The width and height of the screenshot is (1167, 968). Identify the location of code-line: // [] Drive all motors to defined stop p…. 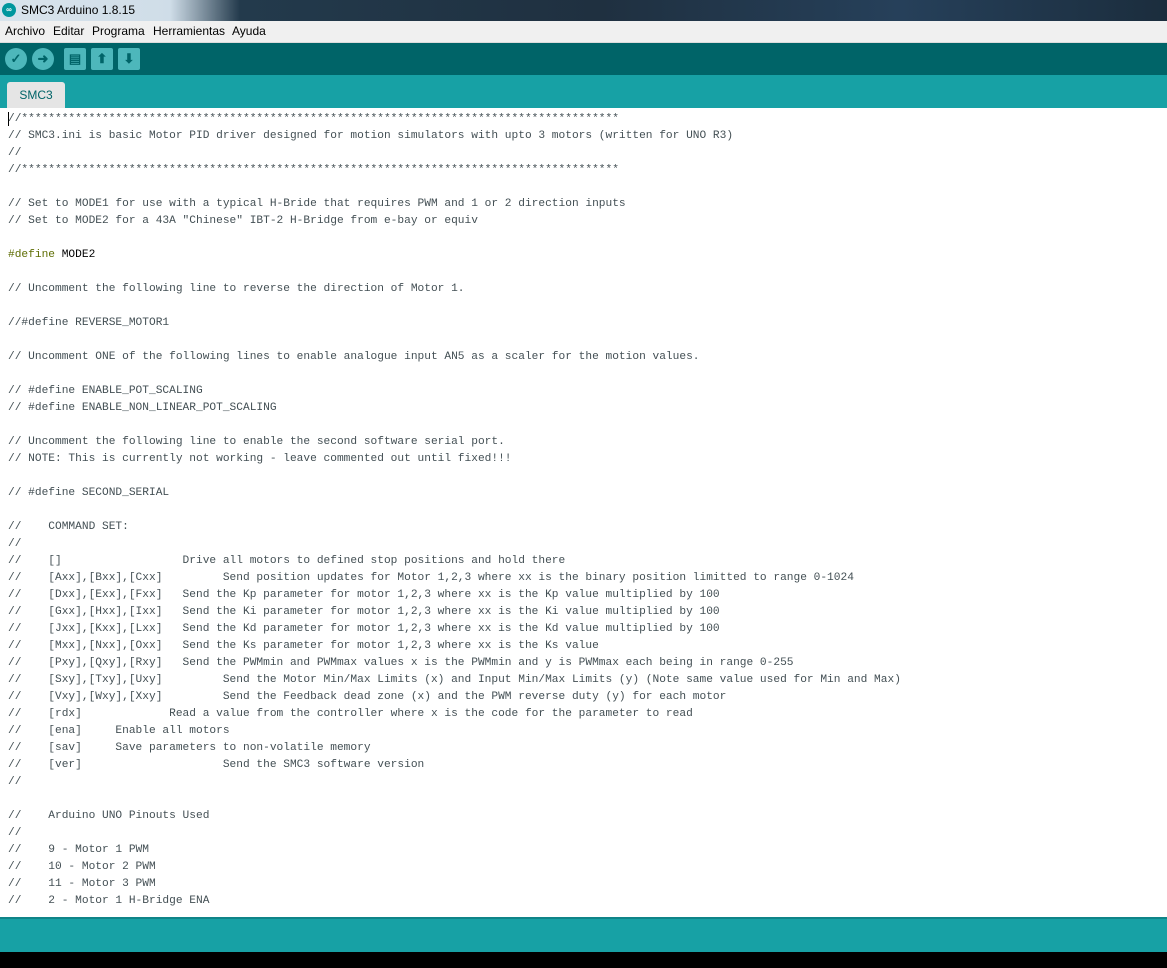
(287, 561).